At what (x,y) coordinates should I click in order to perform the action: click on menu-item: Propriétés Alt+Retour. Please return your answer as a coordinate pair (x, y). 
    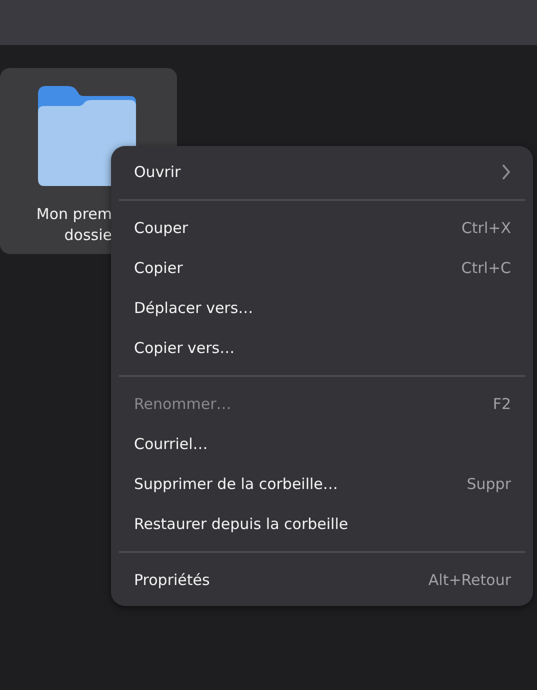
    Looking at the image, I should click on (322, 580).